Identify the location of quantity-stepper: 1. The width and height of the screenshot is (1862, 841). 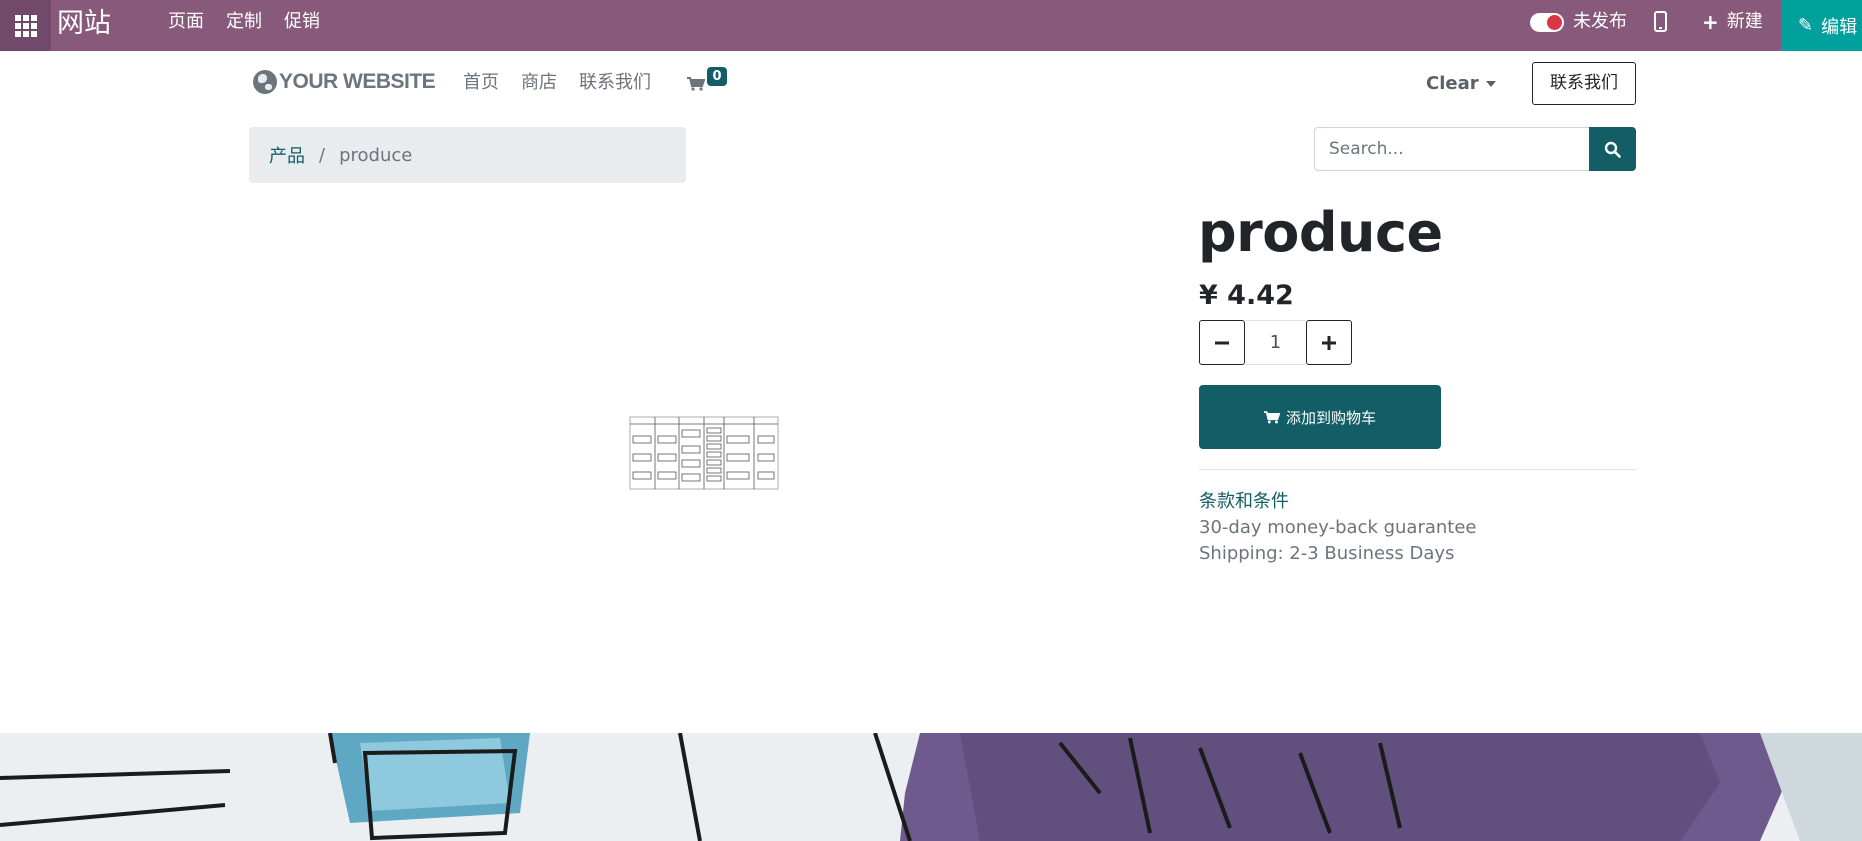
(1275, 342).